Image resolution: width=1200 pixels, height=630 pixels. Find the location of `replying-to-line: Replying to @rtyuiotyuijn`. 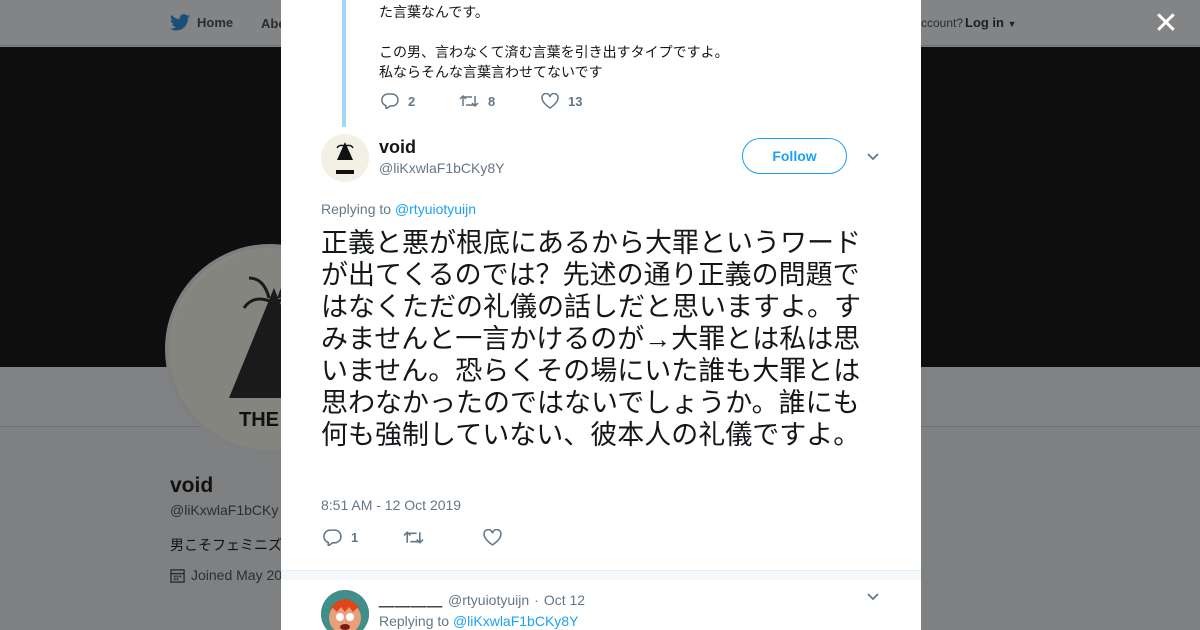

replying-to-line: Replying to @rtyuiotyuijn is located at coordinates (398, 209).